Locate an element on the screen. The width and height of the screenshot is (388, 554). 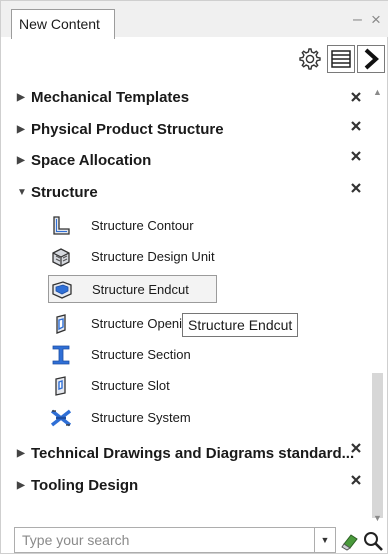
tree-item-structure-design-unit: Structure Design Unit is located at coordinates (182, 257).